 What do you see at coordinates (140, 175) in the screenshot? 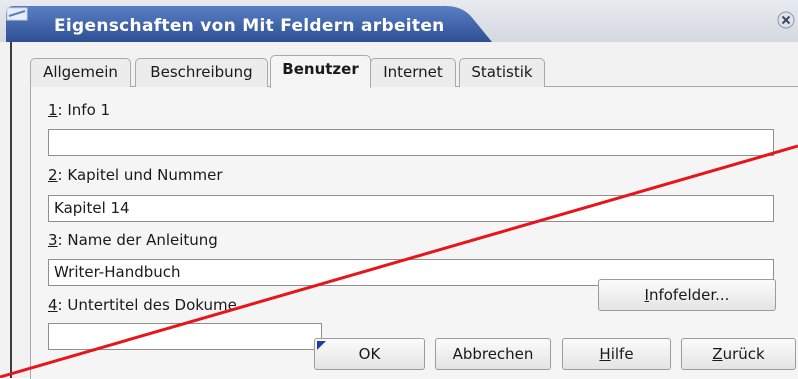
I see `field-label-text: : Kapitel und Nummer` at bounding box center [140, 175].